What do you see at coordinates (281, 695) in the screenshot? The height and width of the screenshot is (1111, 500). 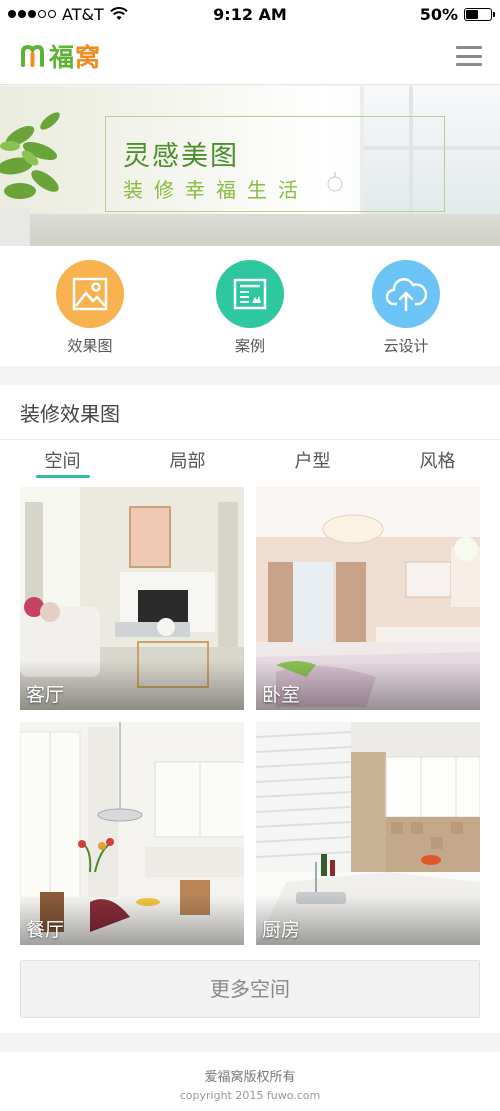 I see `card-label: 卧室` at bounding box center [281, 695].